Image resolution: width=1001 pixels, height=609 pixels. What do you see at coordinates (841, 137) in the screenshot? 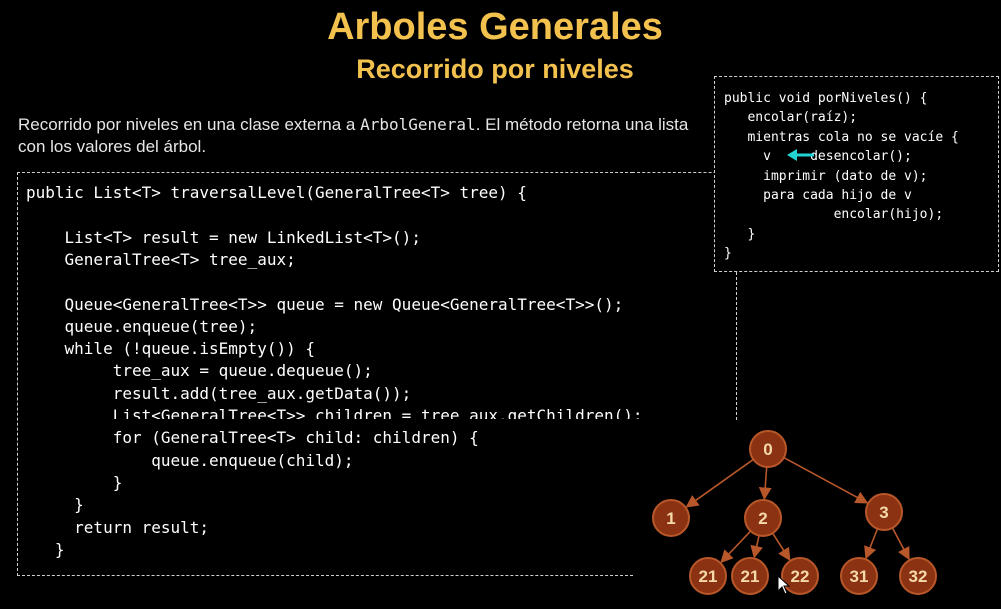
I see `pseudocode-line: mientras cola no se vacíe {` at bounding box center [841, 137].